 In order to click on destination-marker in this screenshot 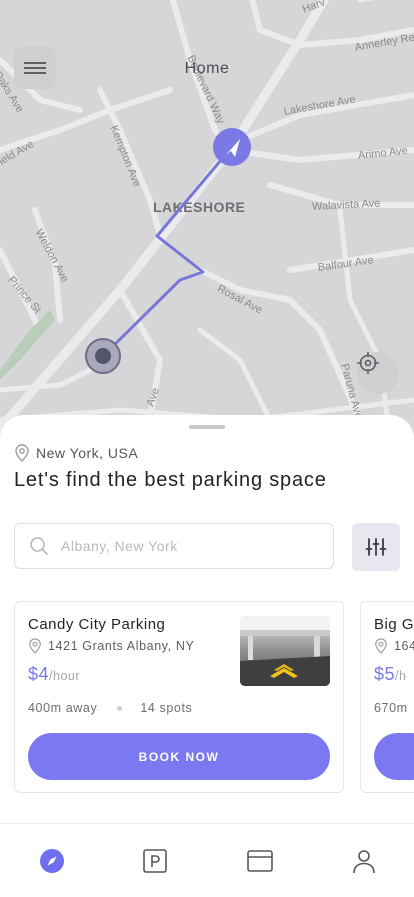, I will do `click(232, 147)`.